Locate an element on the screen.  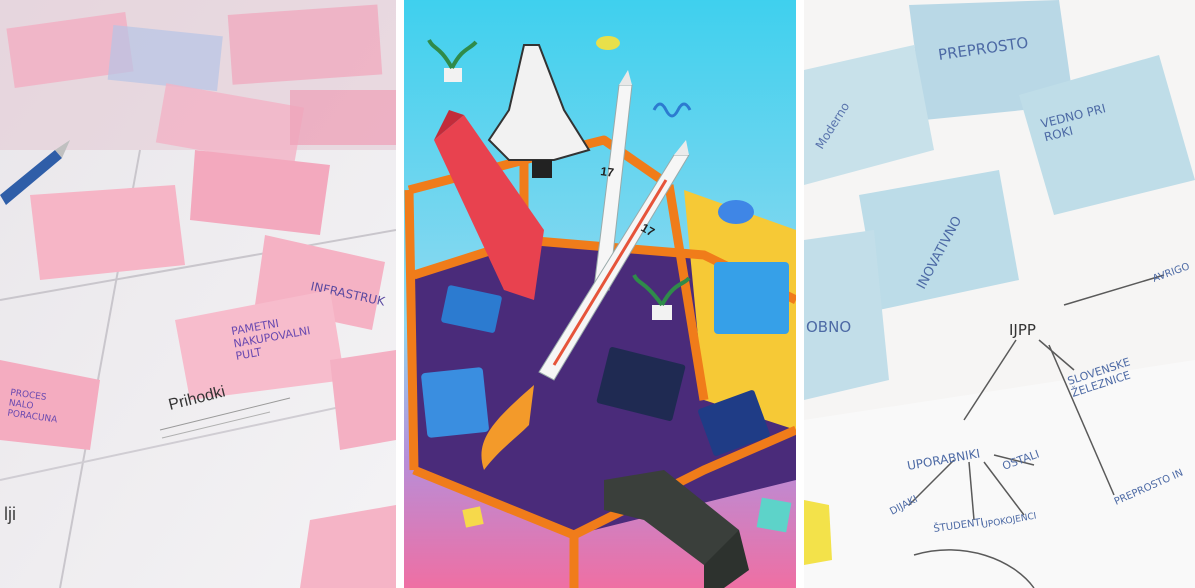
canvas-margin-text: lji is located at coordinates (10, 514).